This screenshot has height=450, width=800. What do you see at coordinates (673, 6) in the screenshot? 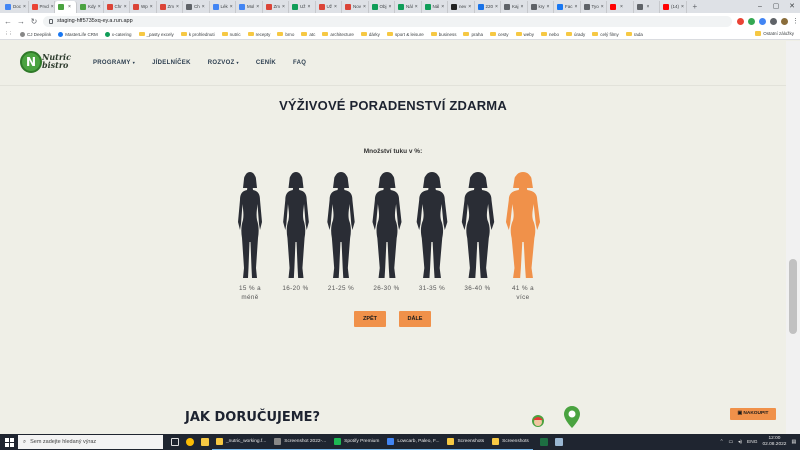
I see `browser-tab: (14) ×` at bounding box center [673, 6].